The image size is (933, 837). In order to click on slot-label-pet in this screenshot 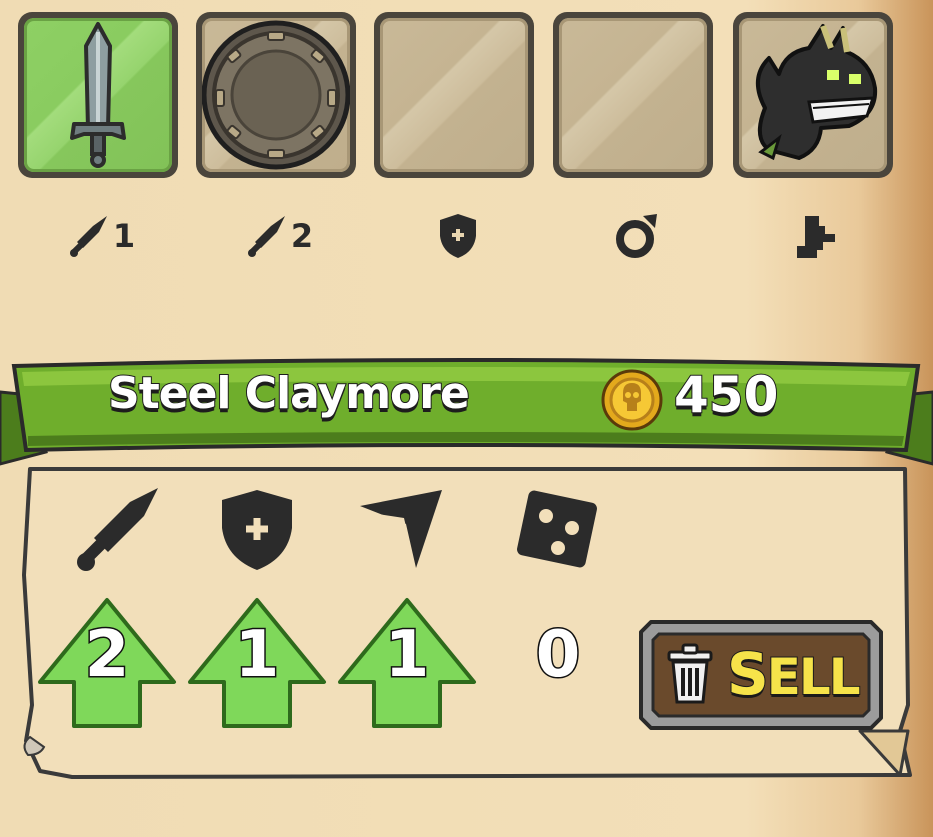, I will do `click(817, 236)`.